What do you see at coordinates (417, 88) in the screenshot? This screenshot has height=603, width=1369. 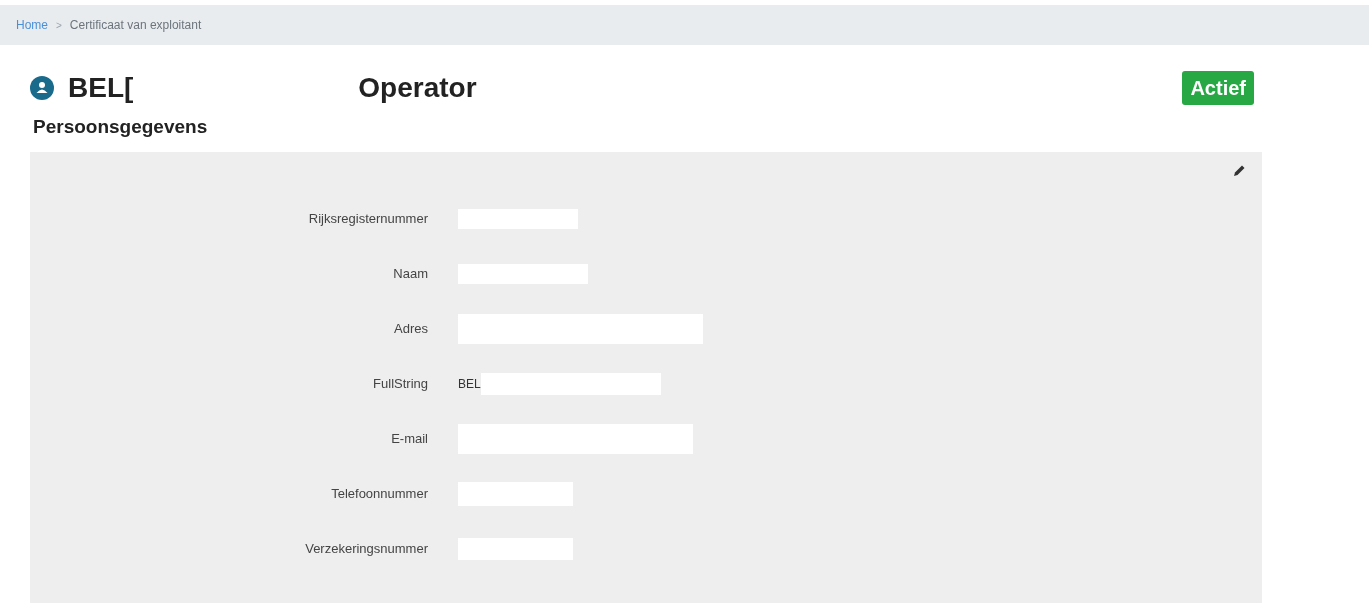 I see `operator-role: Operator` at bounding box center [417, 88].